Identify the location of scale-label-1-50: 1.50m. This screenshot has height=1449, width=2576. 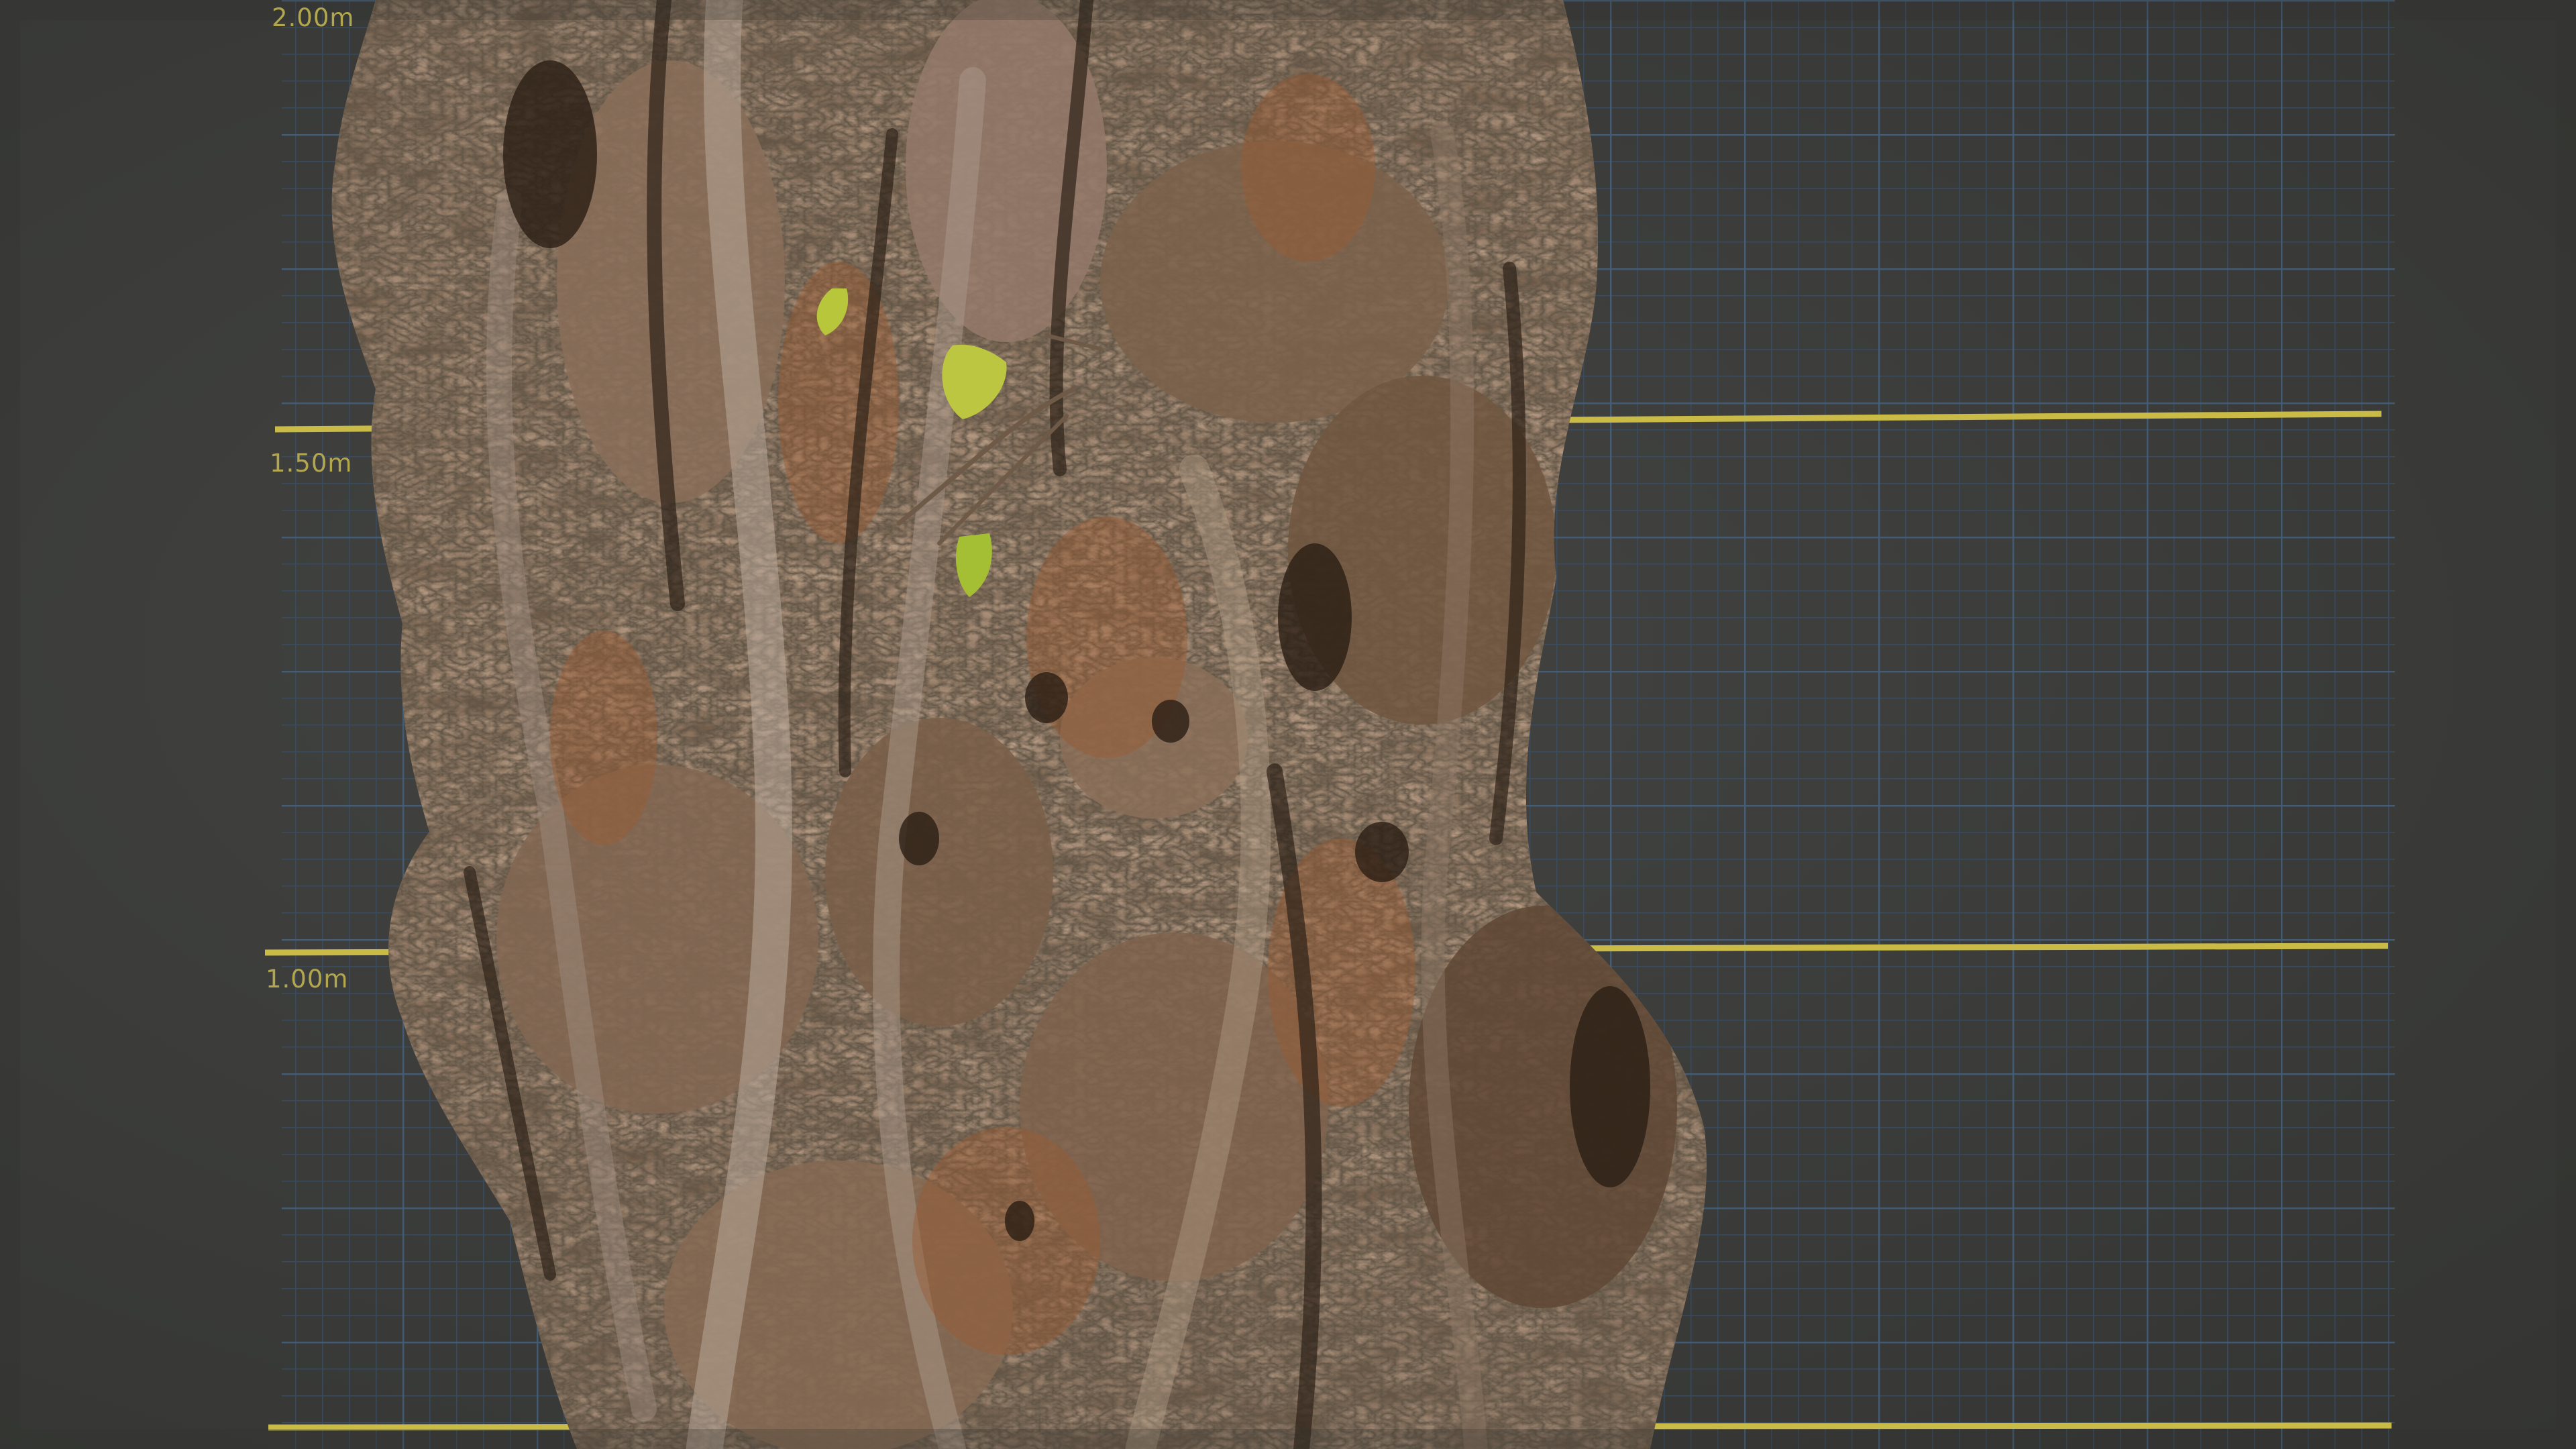
(311, 463).